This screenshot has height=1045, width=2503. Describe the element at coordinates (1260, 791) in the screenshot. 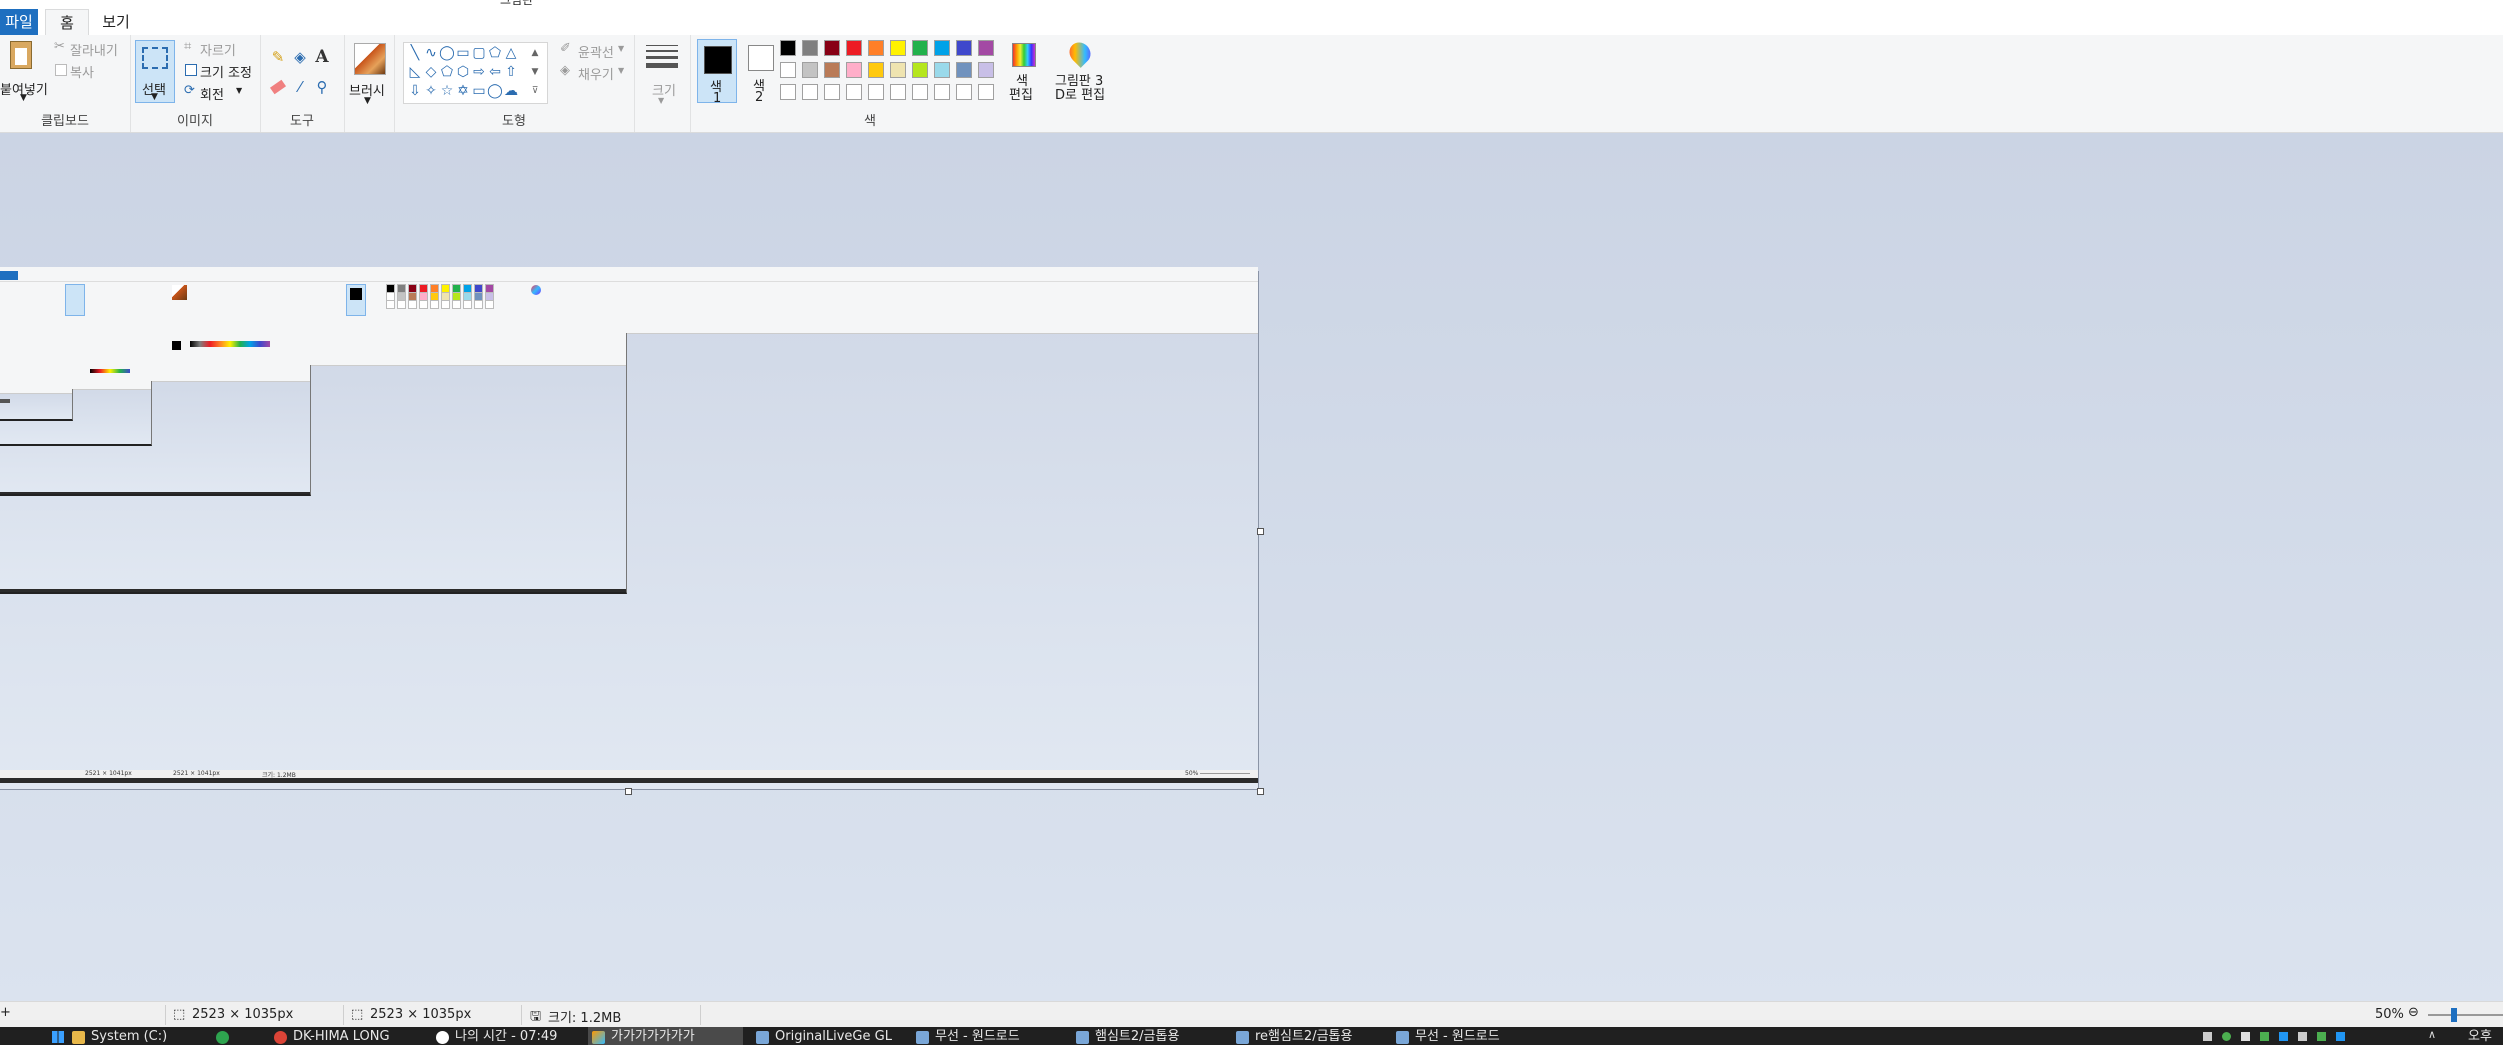

I see `canvas-resize-handle-corner` at that location.